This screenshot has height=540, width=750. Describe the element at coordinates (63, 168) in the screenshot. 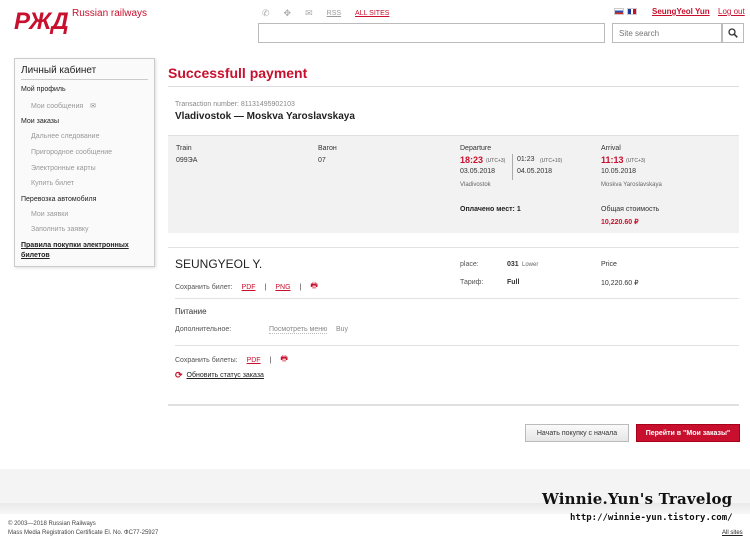

I see `sidebar-item-cards: Электронные карты` at that location.